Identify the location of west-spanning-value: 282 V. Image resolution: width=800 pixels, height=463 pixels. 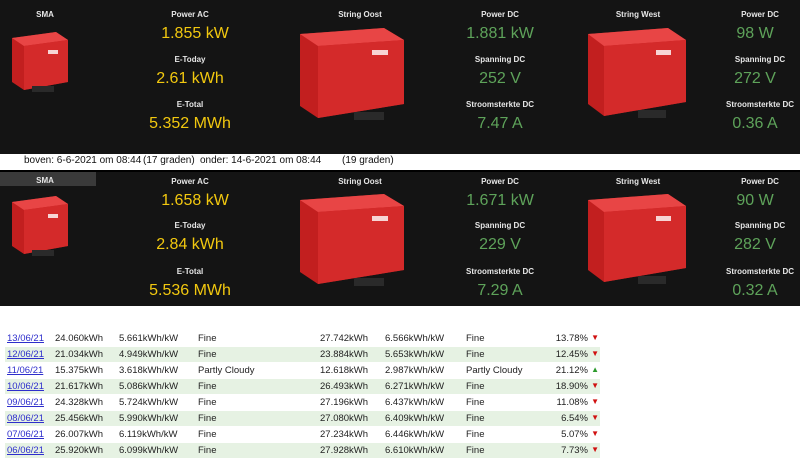
(755, 244).